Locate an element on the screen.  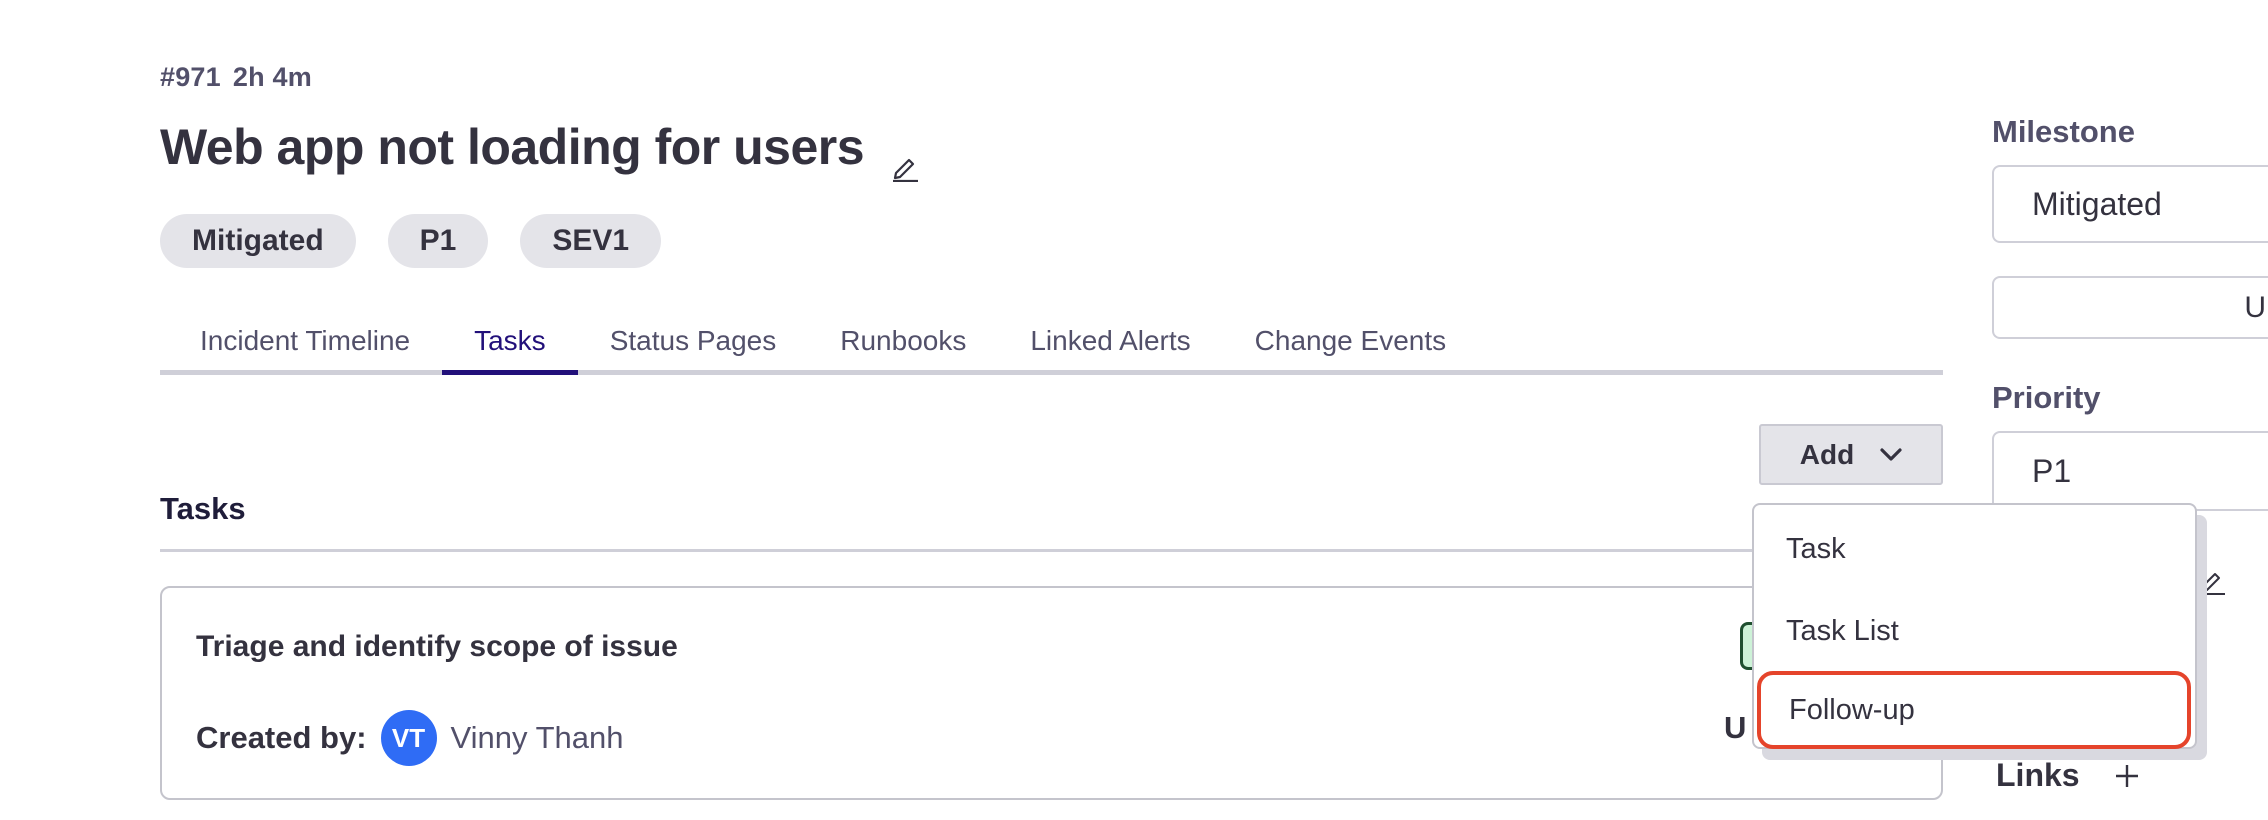
incident-title: Web app not loading for users is located at coordinates (512, 147).